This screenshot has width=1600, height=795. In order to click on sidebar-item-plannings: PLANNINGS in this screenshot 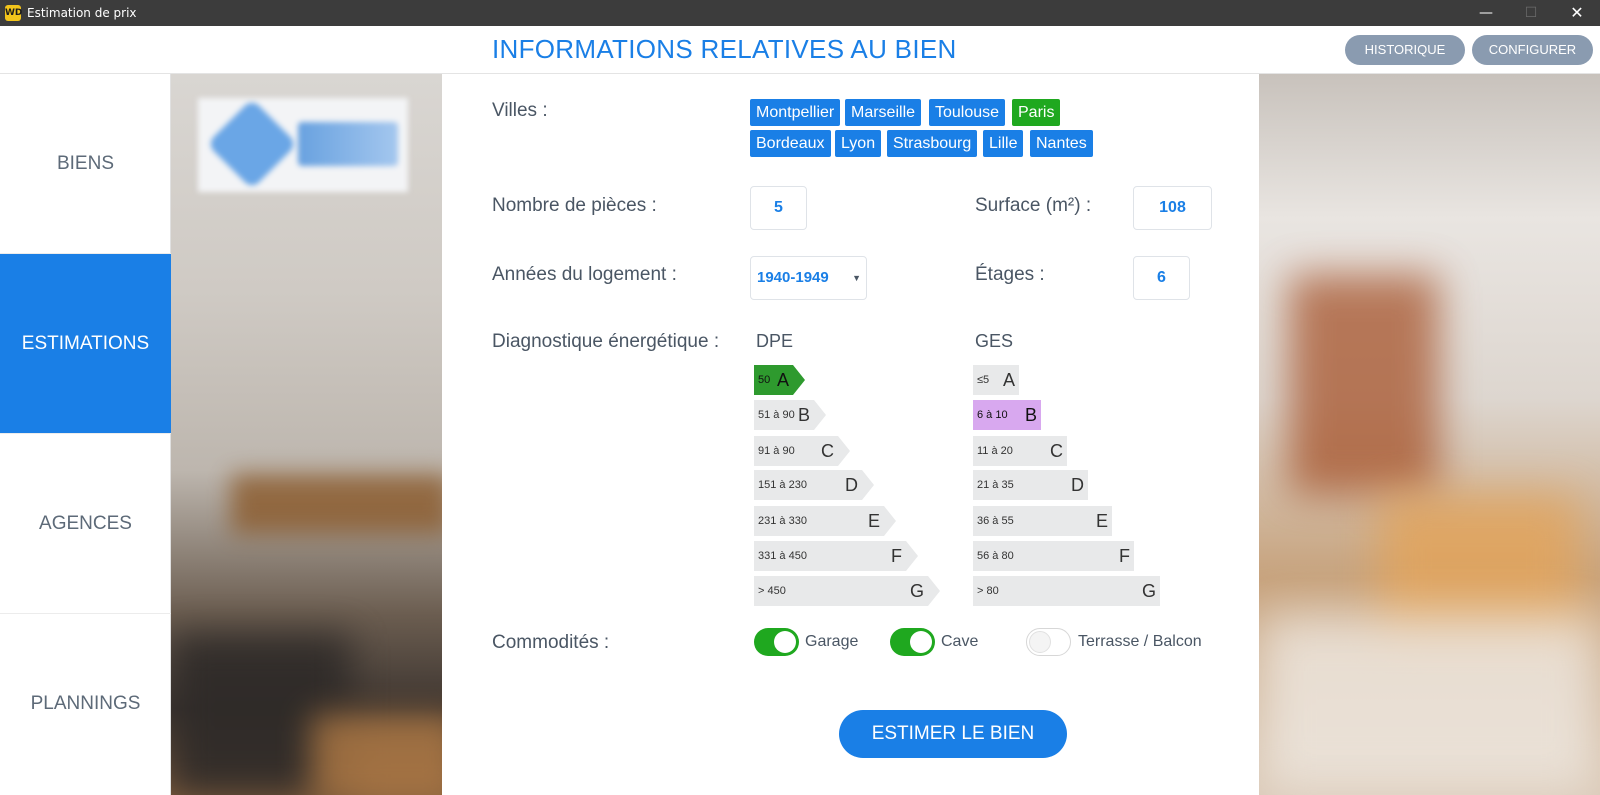, I will do `click(85, 704)`.